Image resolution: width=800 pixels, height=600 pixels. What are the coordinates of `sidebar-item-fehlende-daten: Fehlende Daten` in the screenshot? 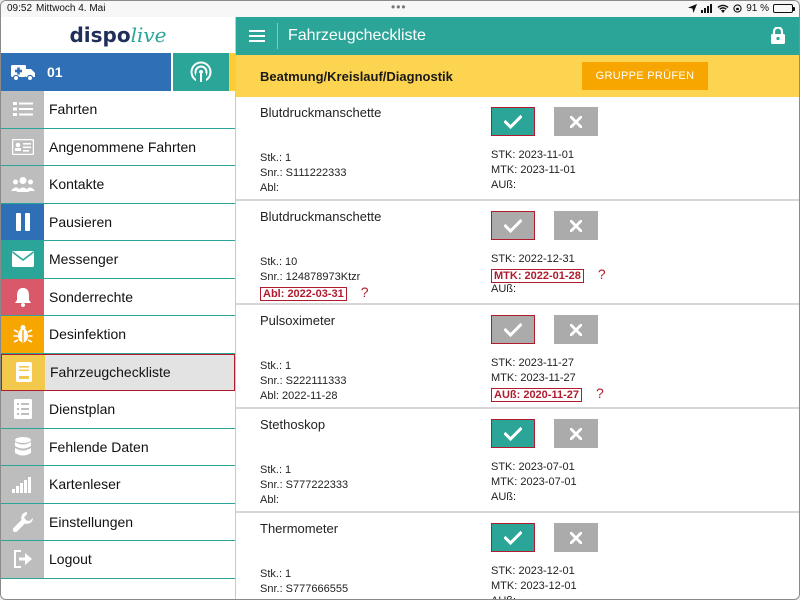 It's located at (118, 447).